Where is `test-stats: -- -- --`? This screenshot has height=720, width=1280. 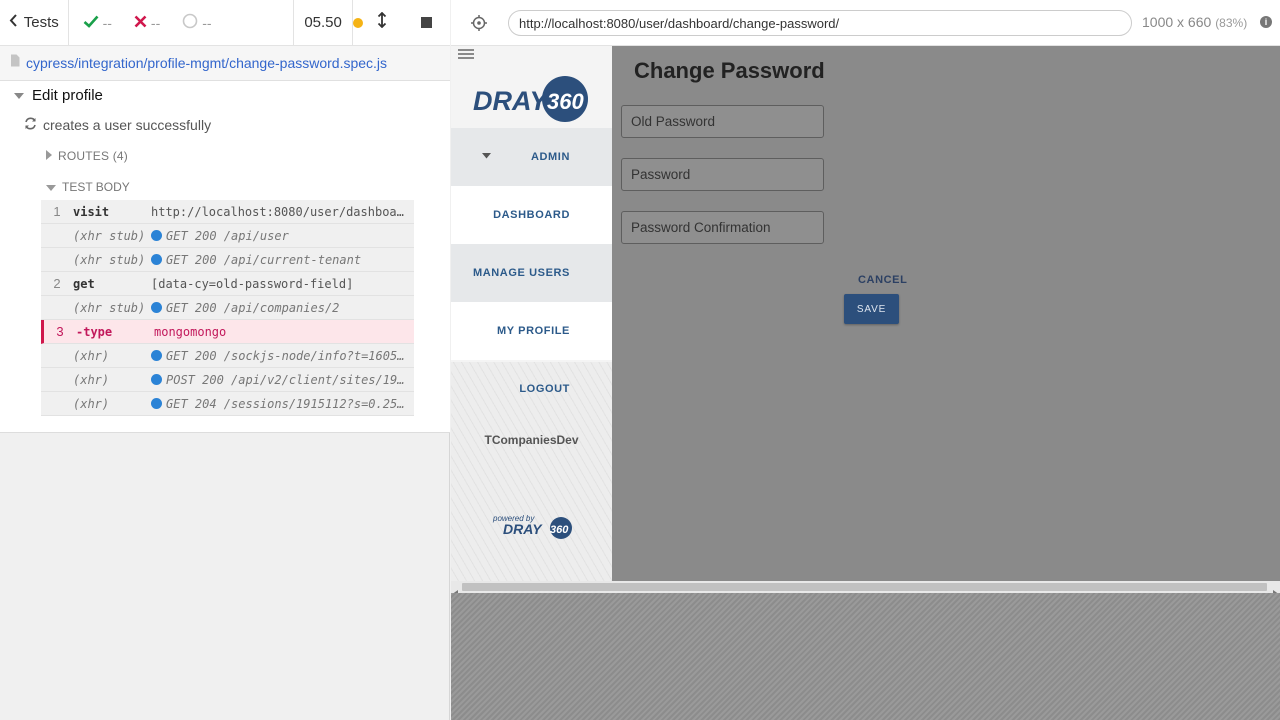 test-stats: -- -- -- is located at coordinates (182, 23).